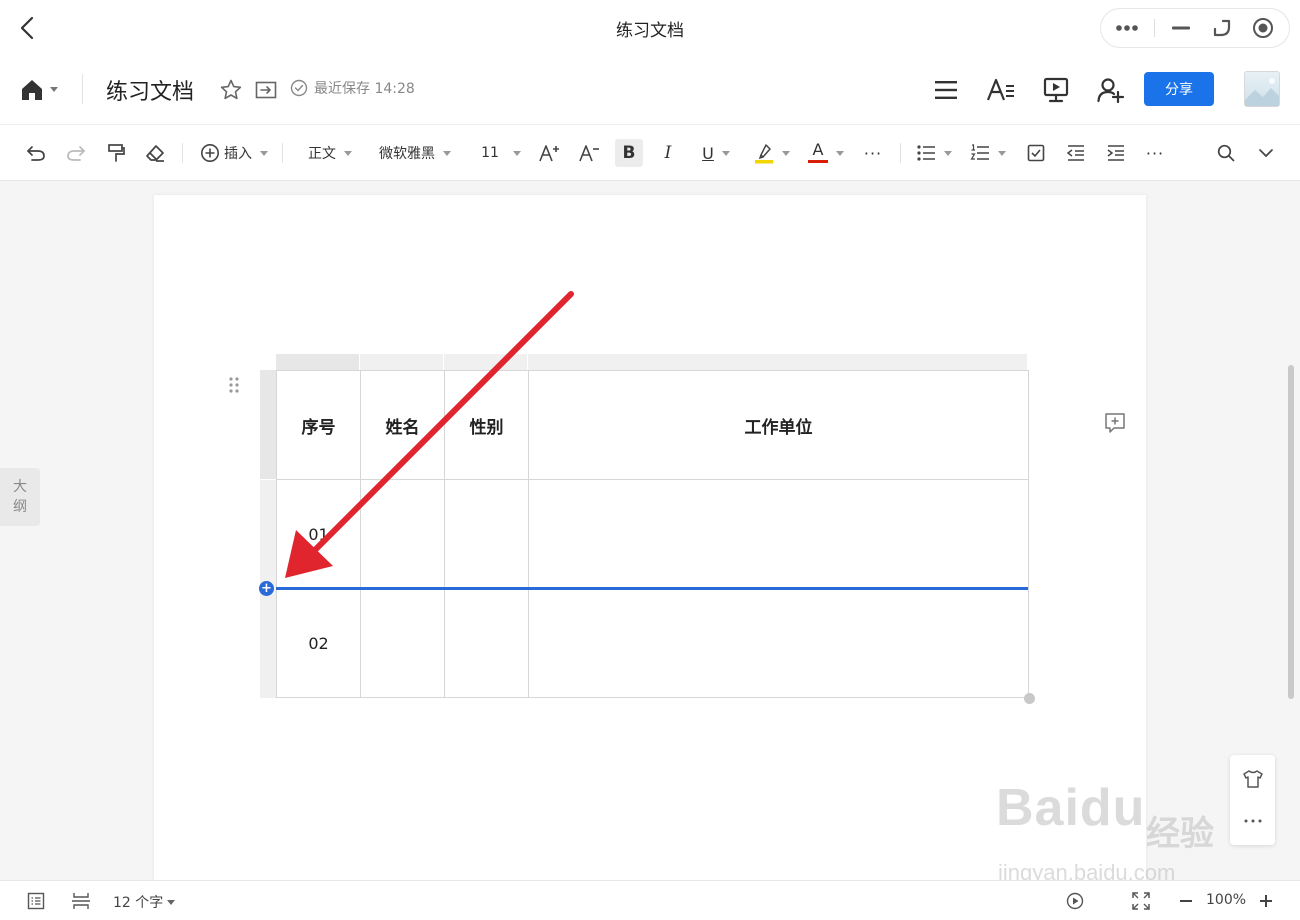  I want to click on table-resize-handle, so click(1029, 698).